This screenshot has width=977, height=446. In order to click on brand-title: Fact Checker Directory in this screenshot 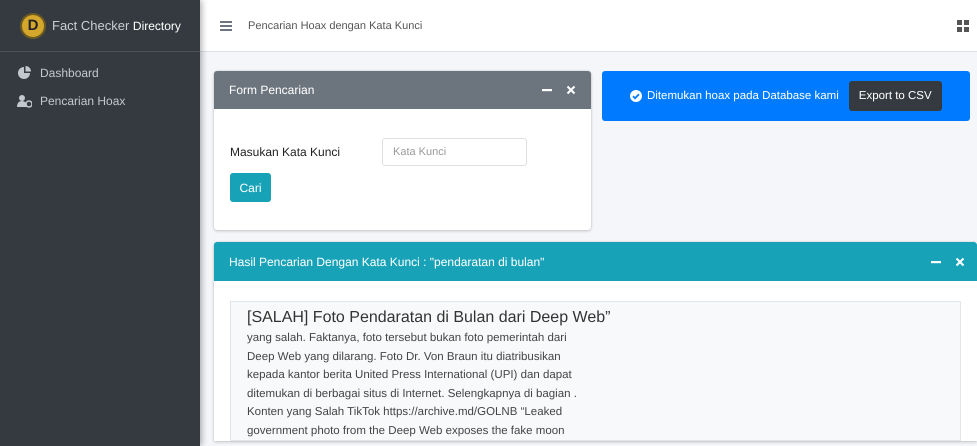, I will do `click(116, 25)`.